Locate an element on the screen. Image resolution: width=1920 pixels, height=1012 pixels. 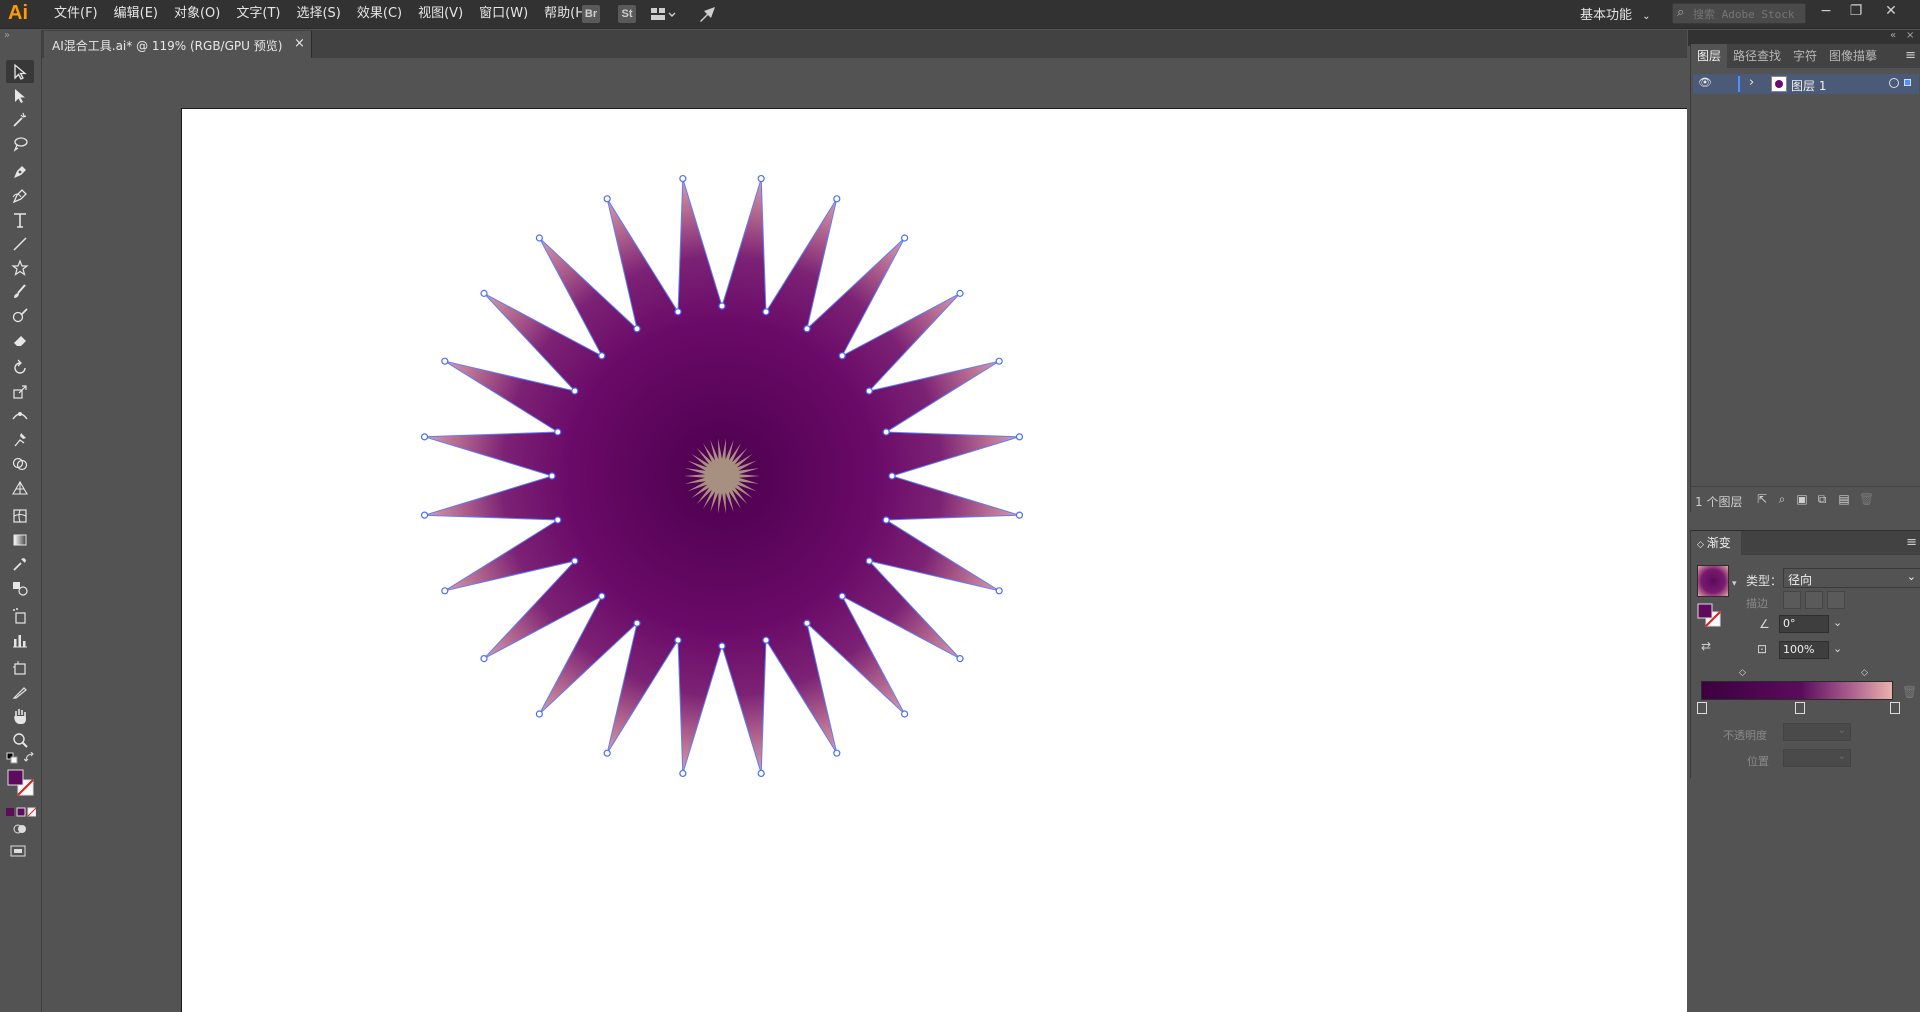
gradient-panel-title: ◇ 渐变 is located at coordinates (1716, 543).